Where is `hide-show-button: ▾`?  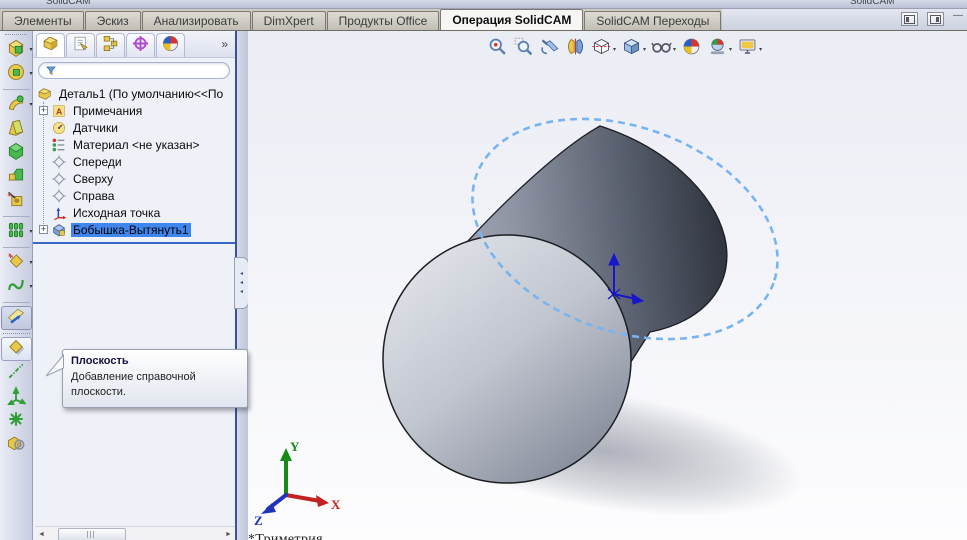
hide-show-button: ▾ is located at coordinates (663, 49).